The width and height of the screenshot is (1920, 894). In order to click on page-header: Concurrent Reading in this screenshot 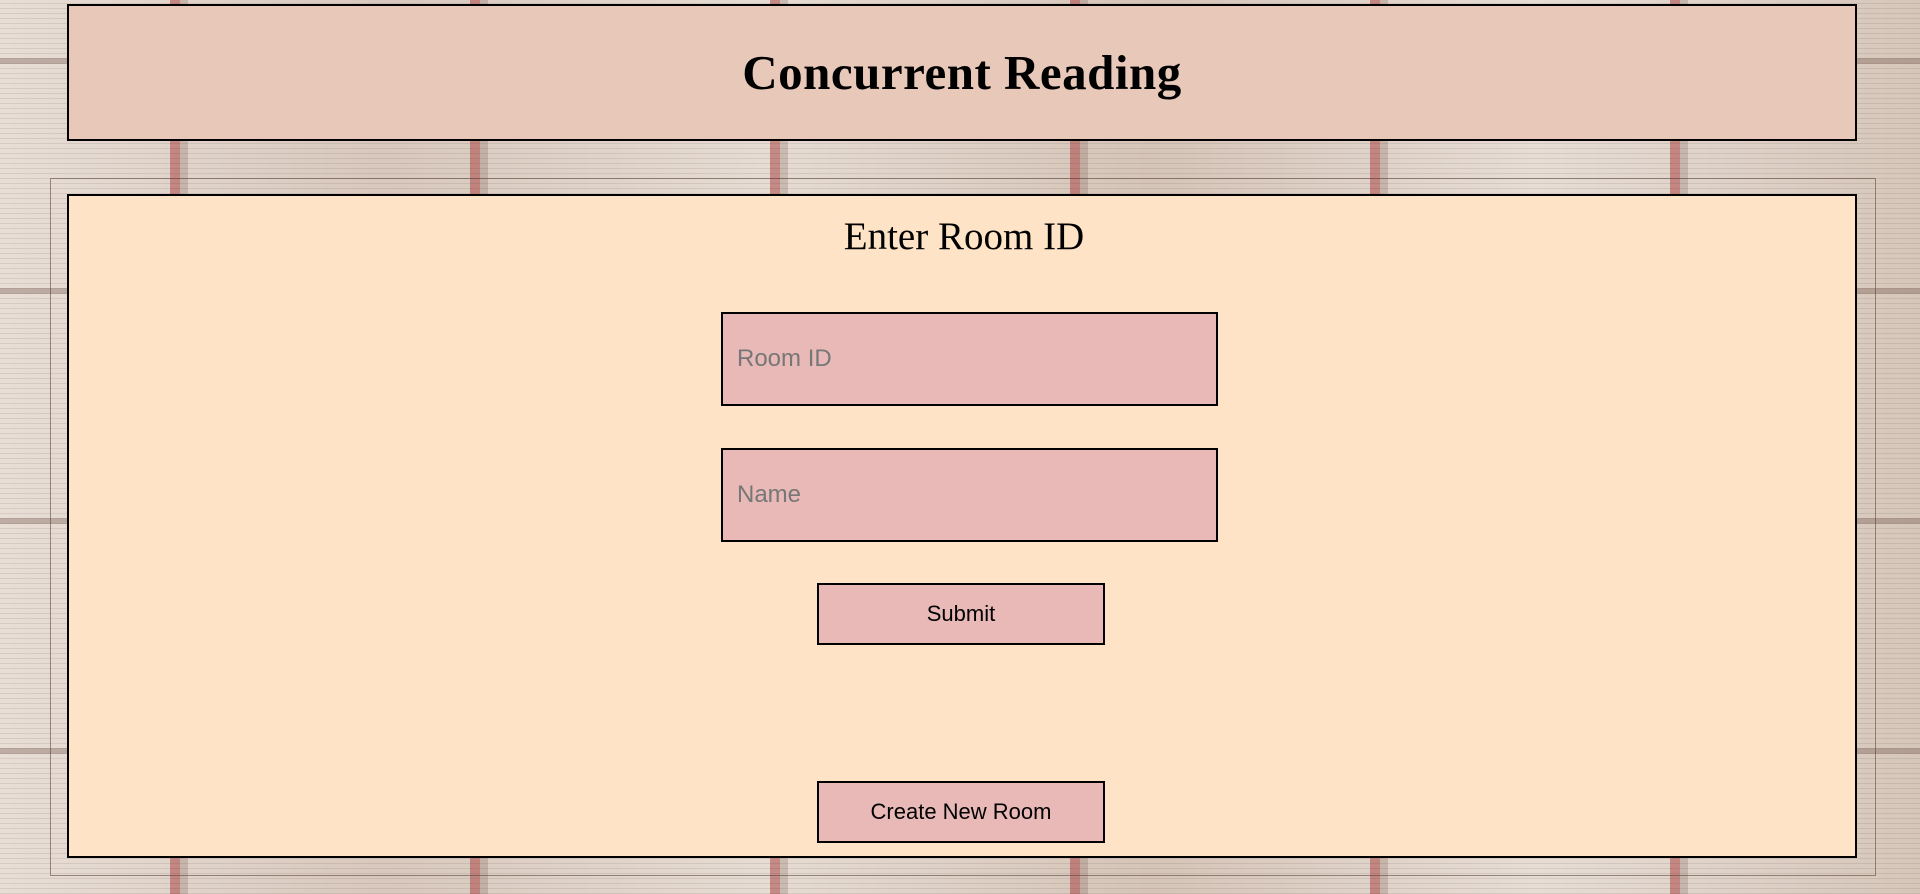, I will do `click(962, 72)`.